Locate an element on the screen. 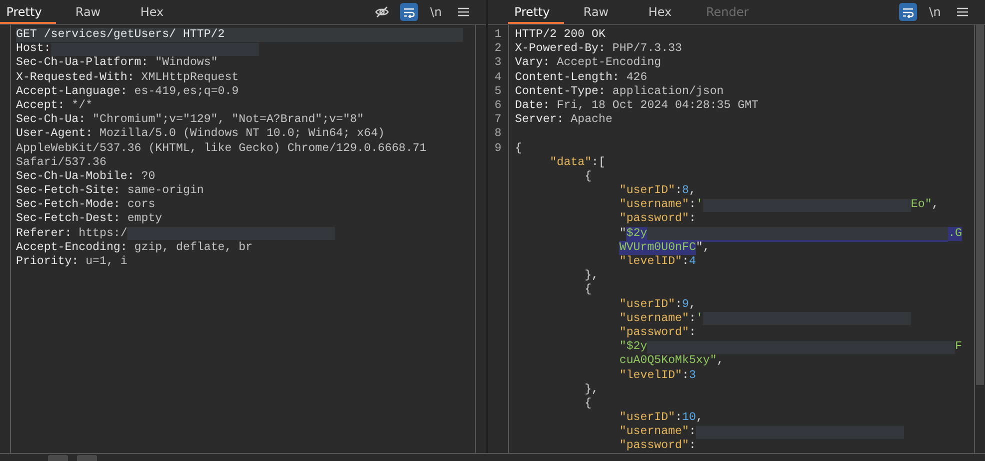 This screenshot has width=985, height=461. code-text: :[ is located at coordinates (599, 163).